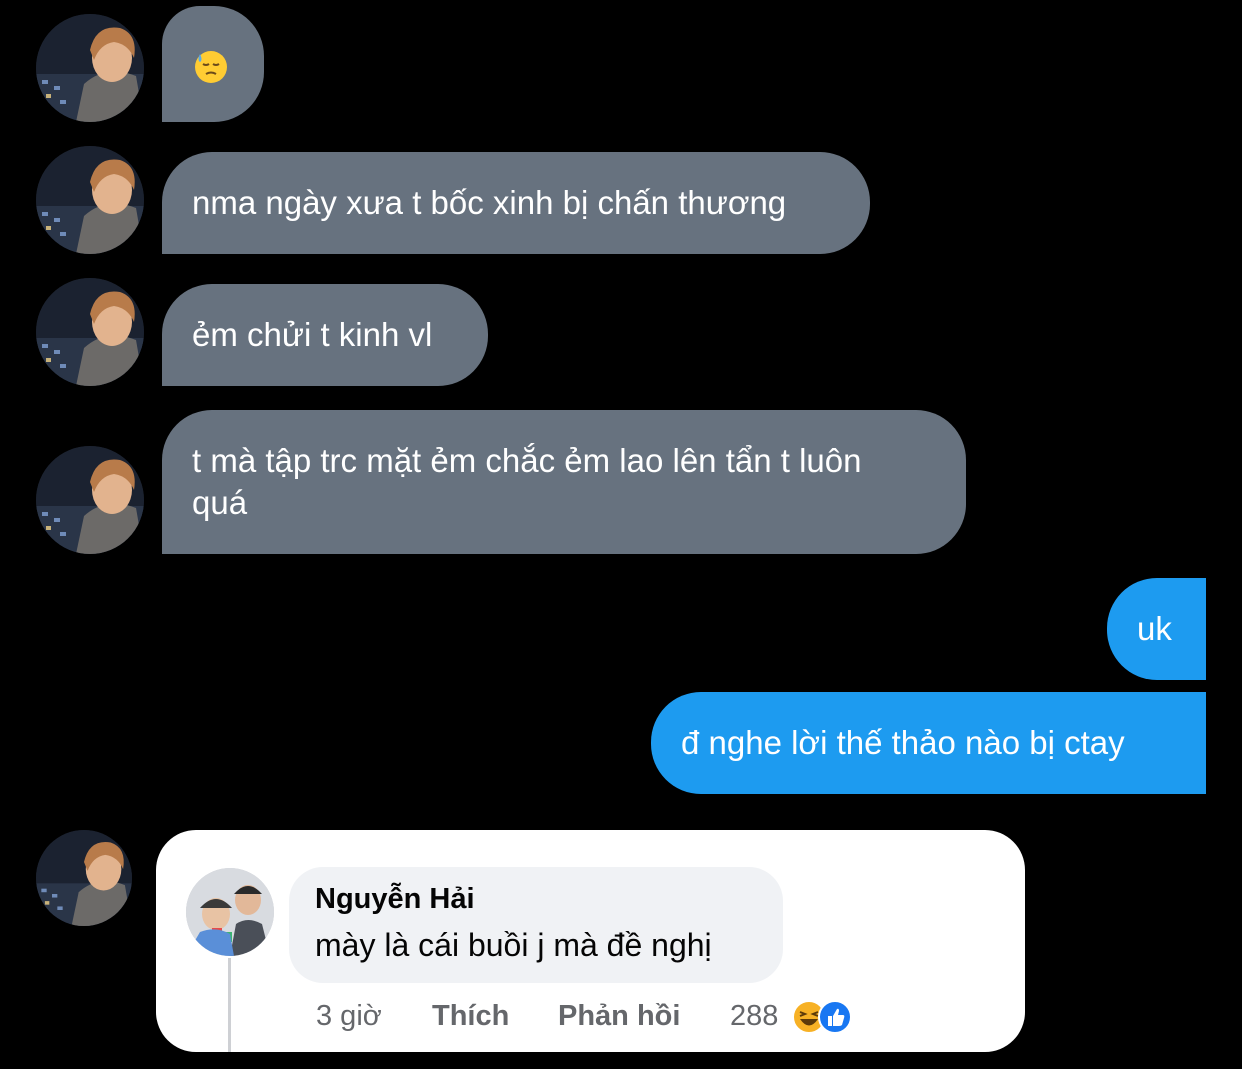 This screenshot has width=1242, height=1069. I want to click on thread-line, so click(229, 1005).